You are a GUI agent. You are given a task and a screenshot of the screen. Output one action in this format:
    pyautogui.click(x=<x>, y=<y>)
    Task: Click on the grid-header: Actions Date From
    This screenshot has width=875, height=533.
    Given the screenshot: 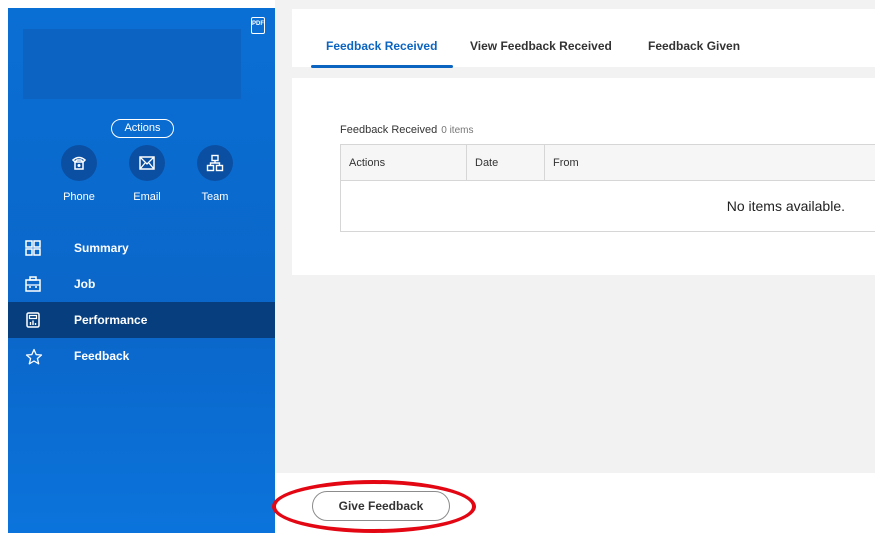 What is the action you would take?
    pyautogui.click(x=608, y=163)
    